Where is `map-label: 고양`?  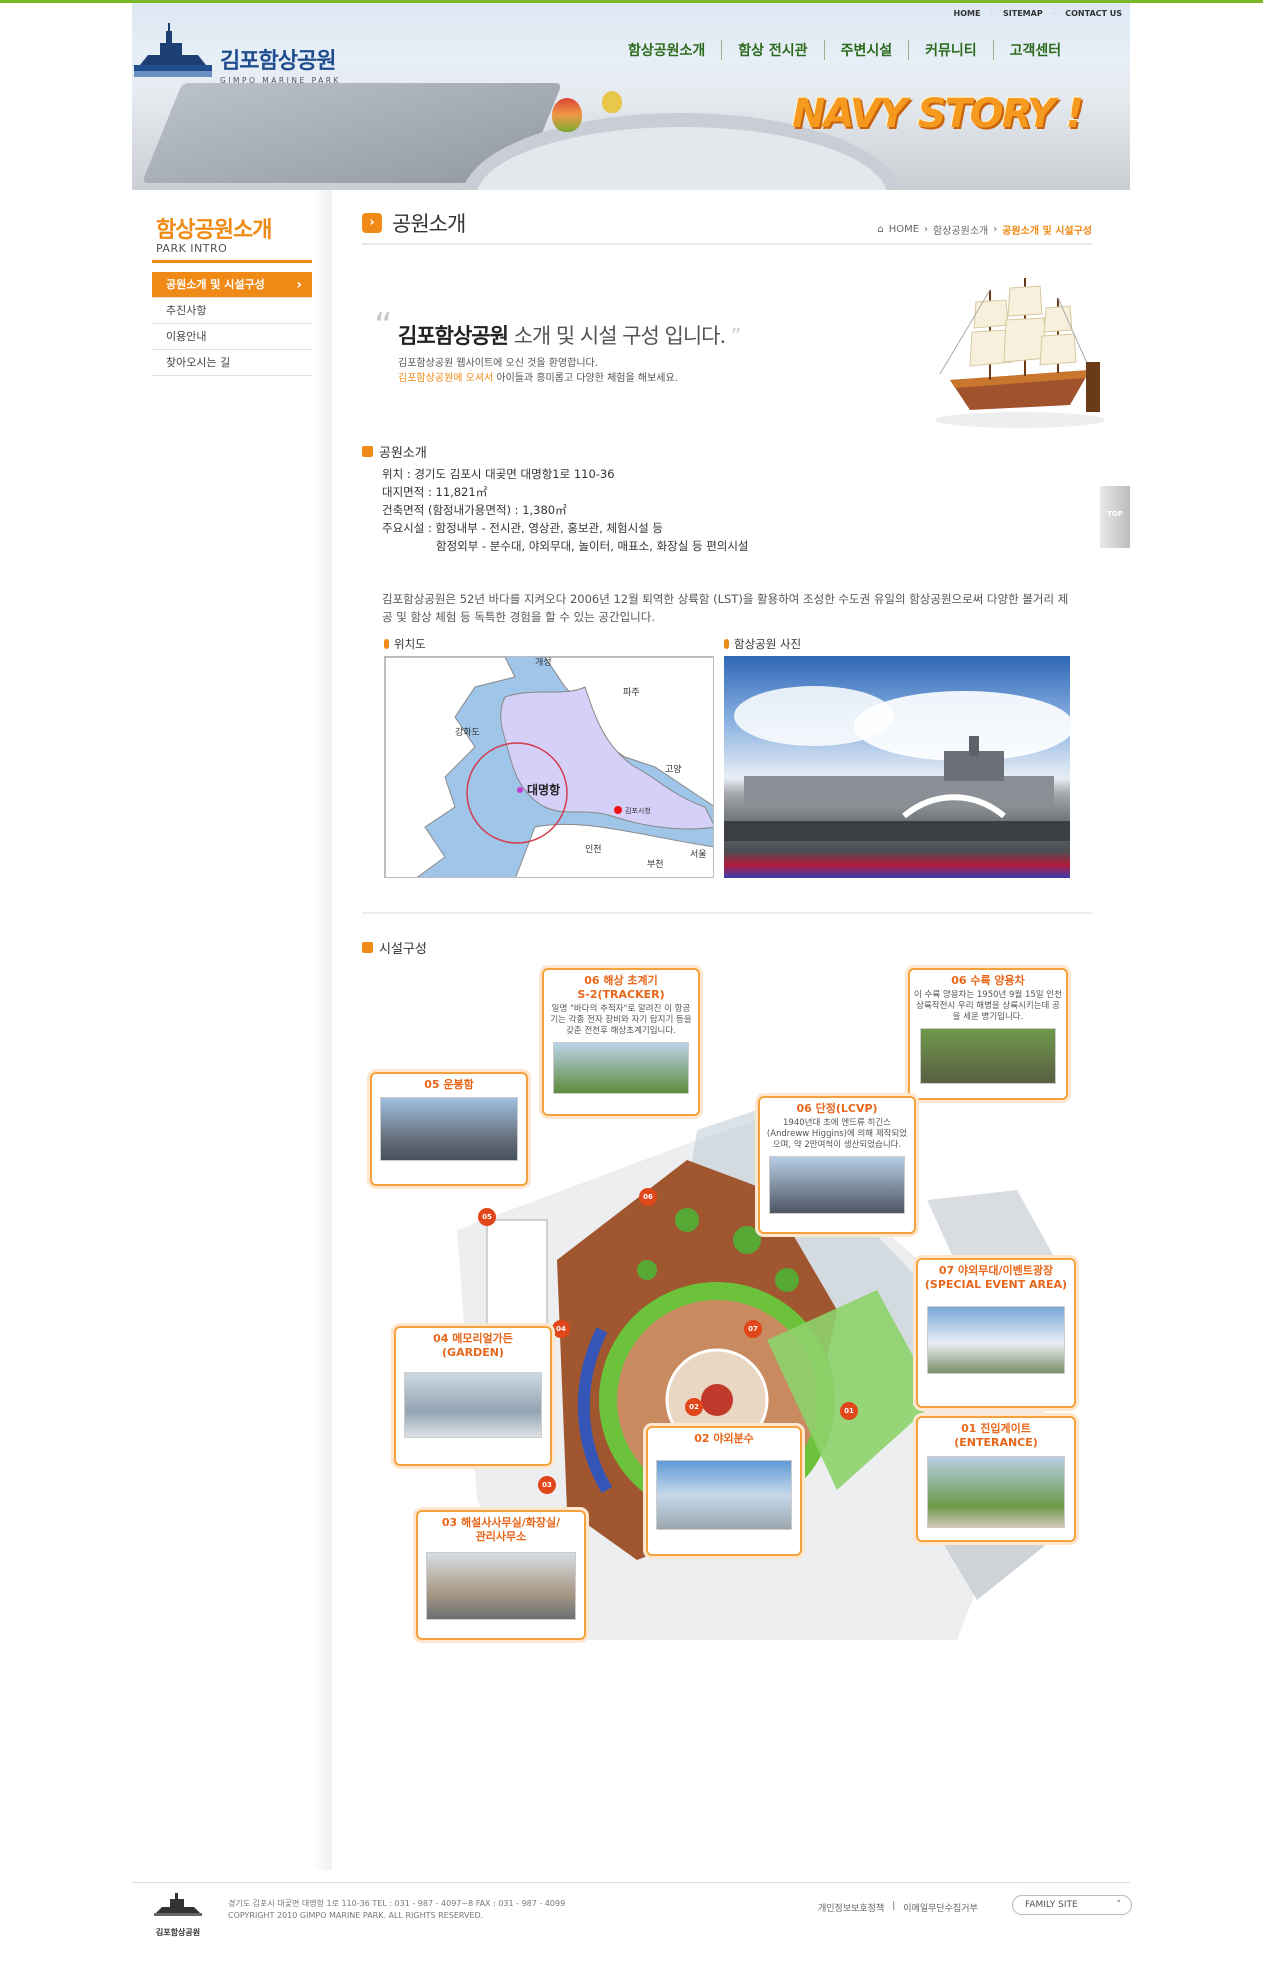 map-label: 고양 is located at coordinates (673, 769).